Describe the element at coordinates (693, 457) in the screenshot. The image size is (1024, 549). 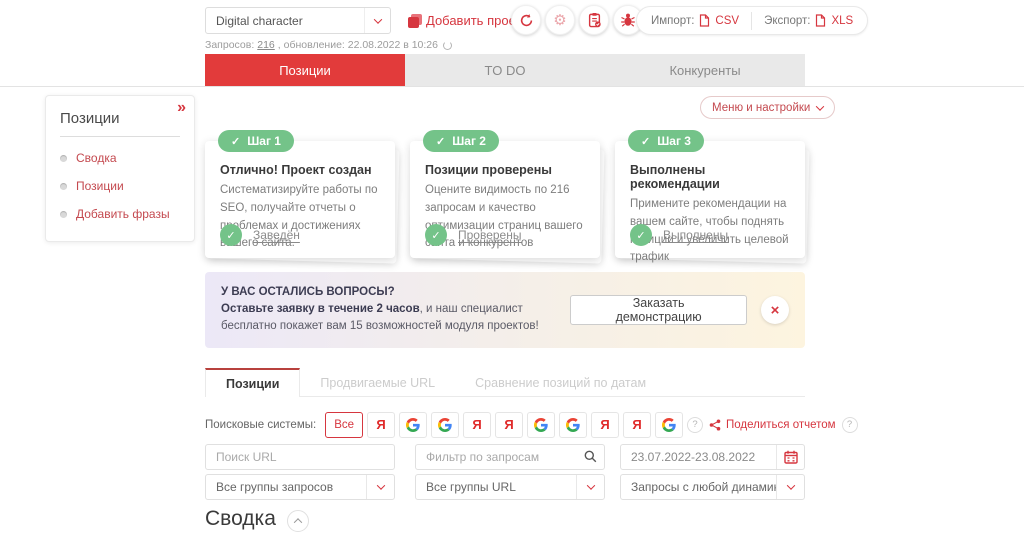
I see `date-range-value: 23.07.2022-23.08.2022` at that location.